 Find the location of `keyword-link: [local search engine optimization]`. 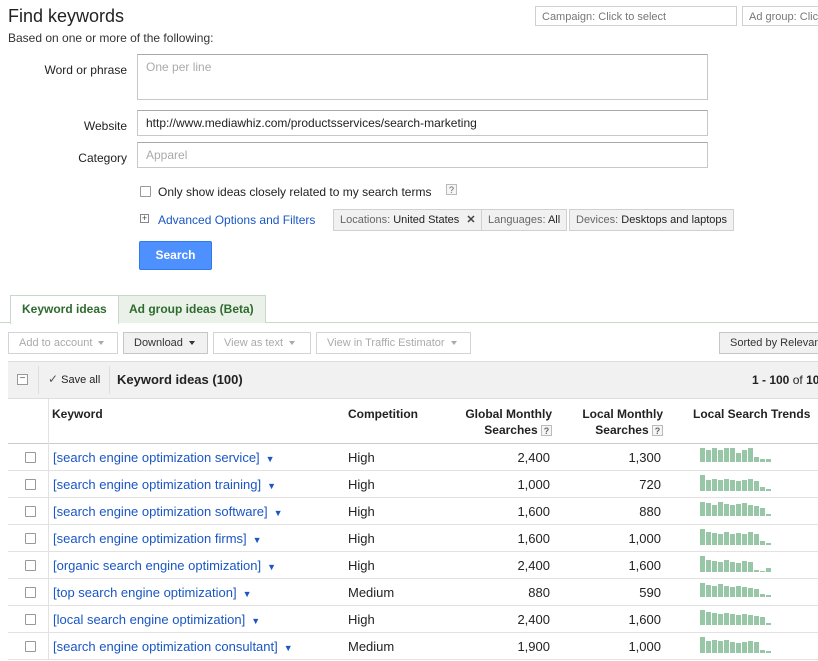

keyword-link: [local search engine optimization] is located at coordinates (149, 619).